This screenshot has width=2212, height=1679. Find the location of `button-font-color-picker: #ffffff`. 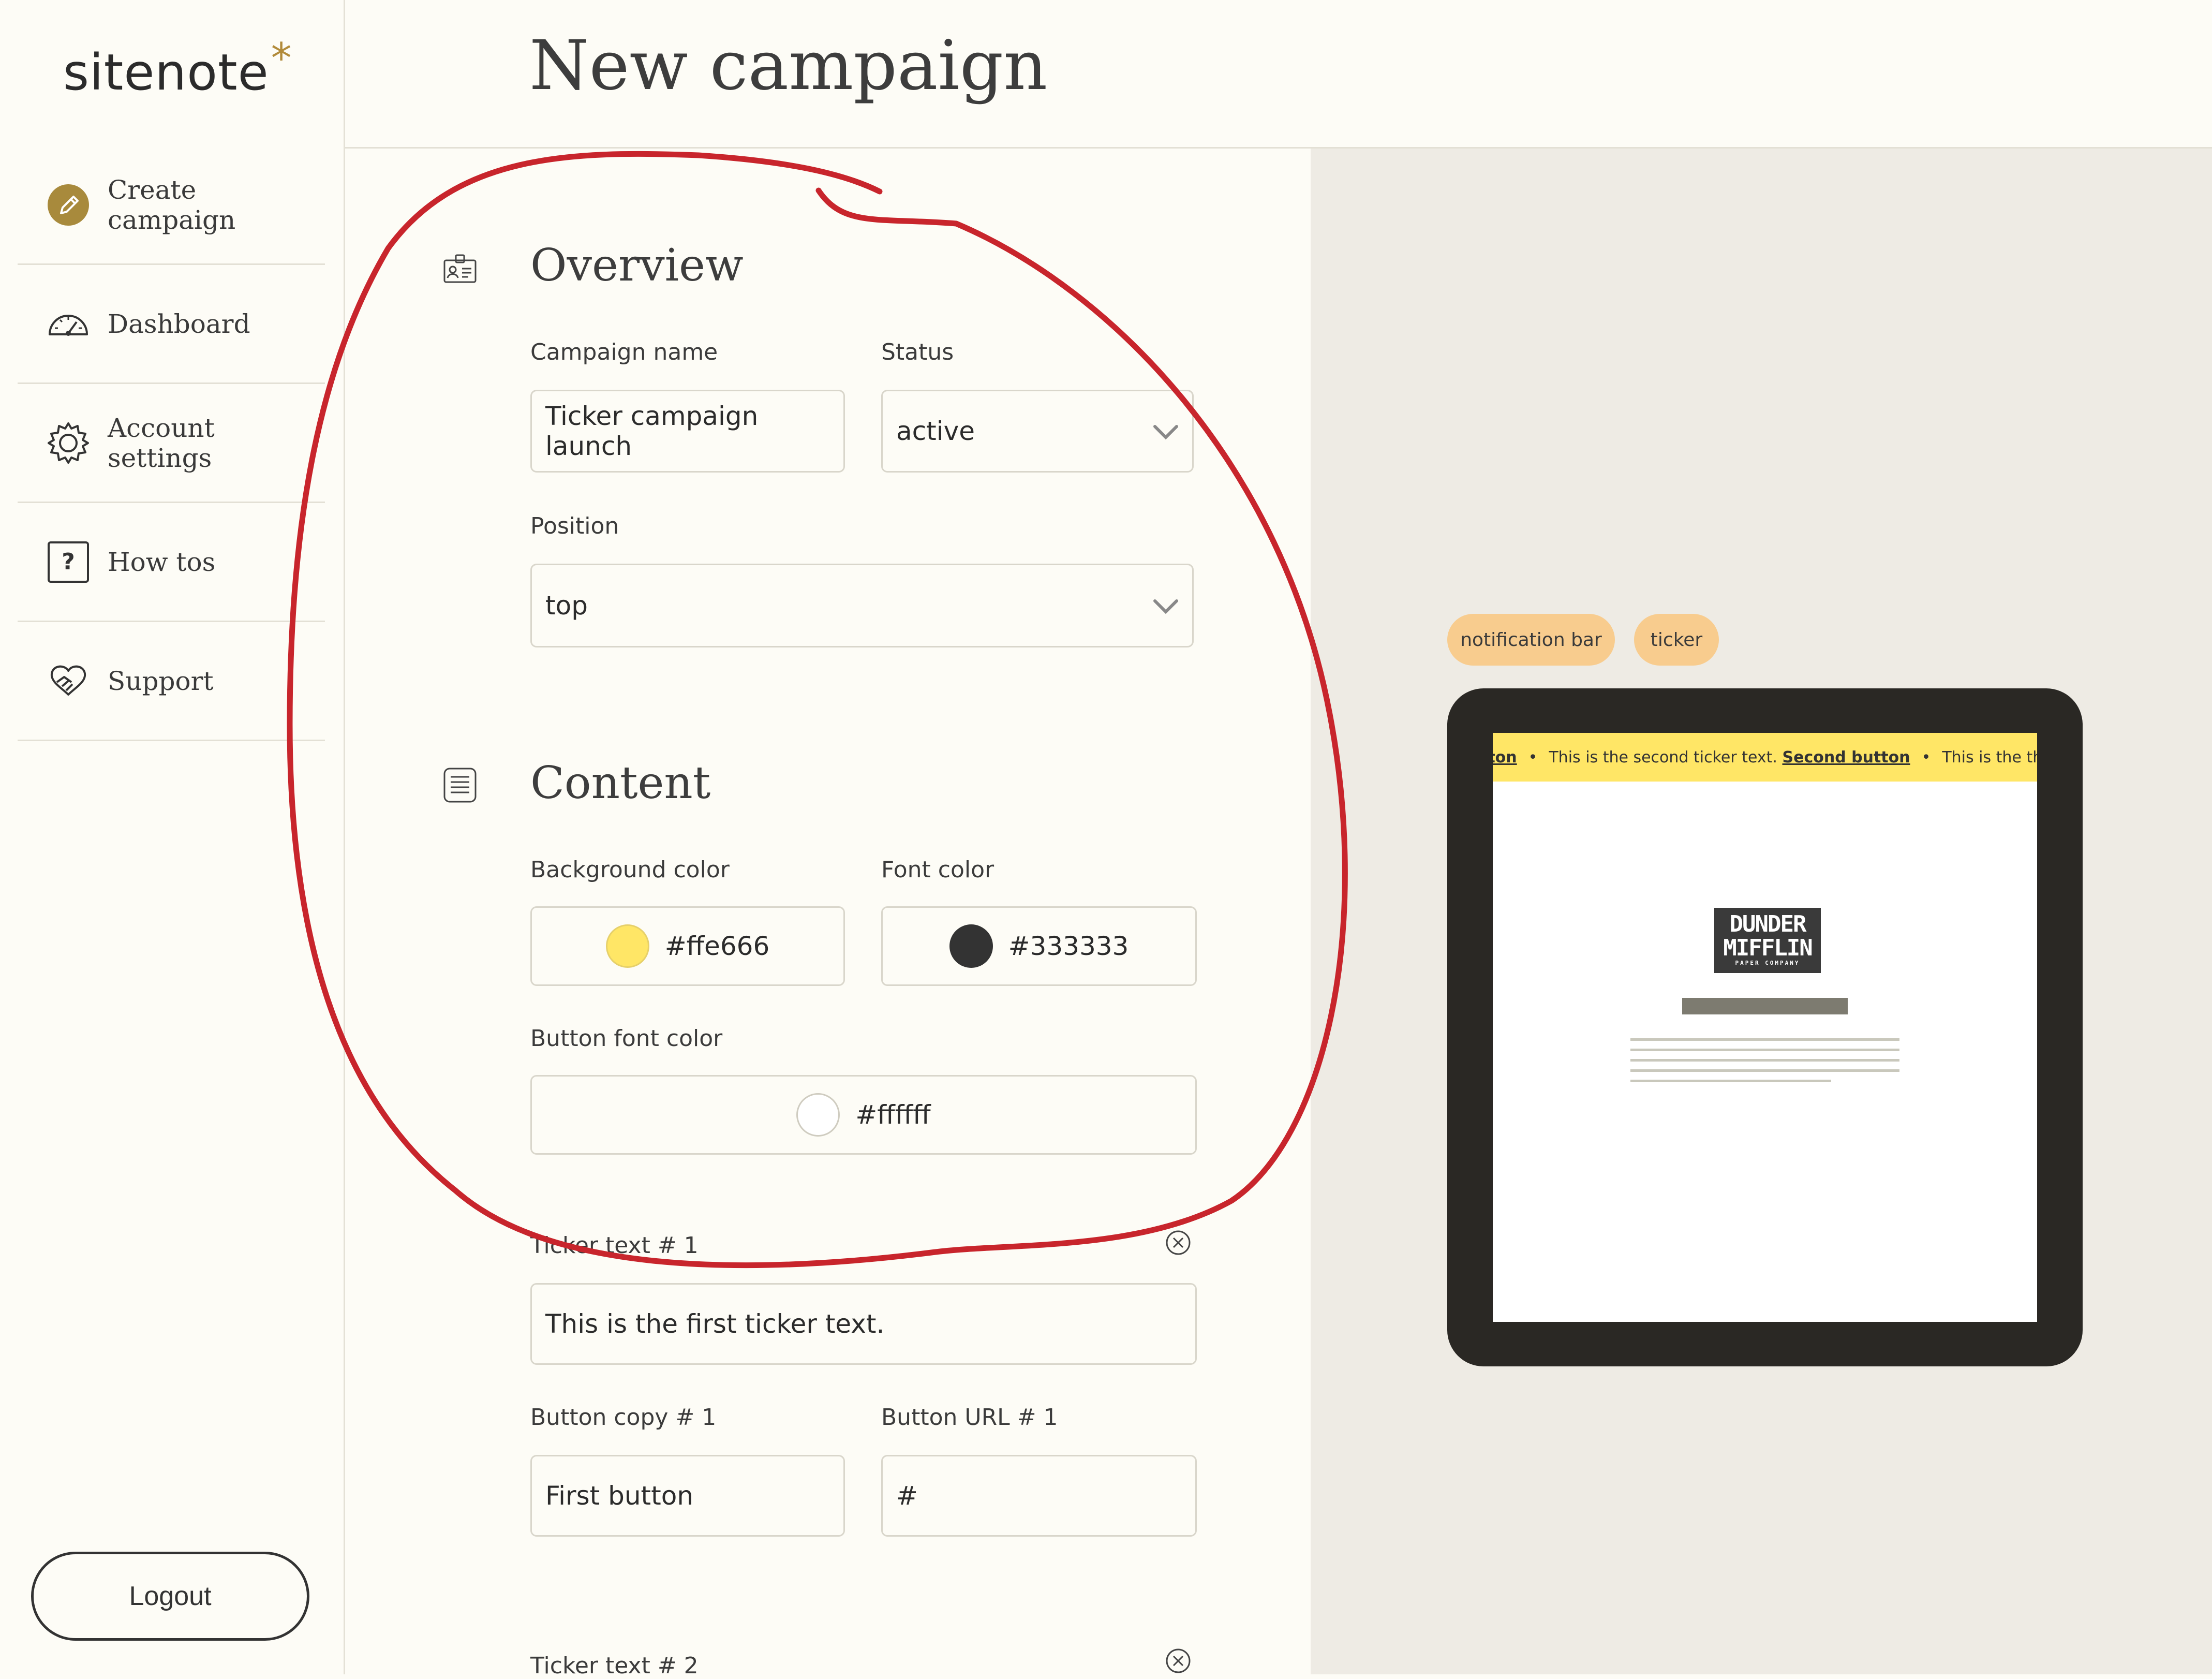

button-font-color-picker: #ffffff is located at coordinates (864, 1115).